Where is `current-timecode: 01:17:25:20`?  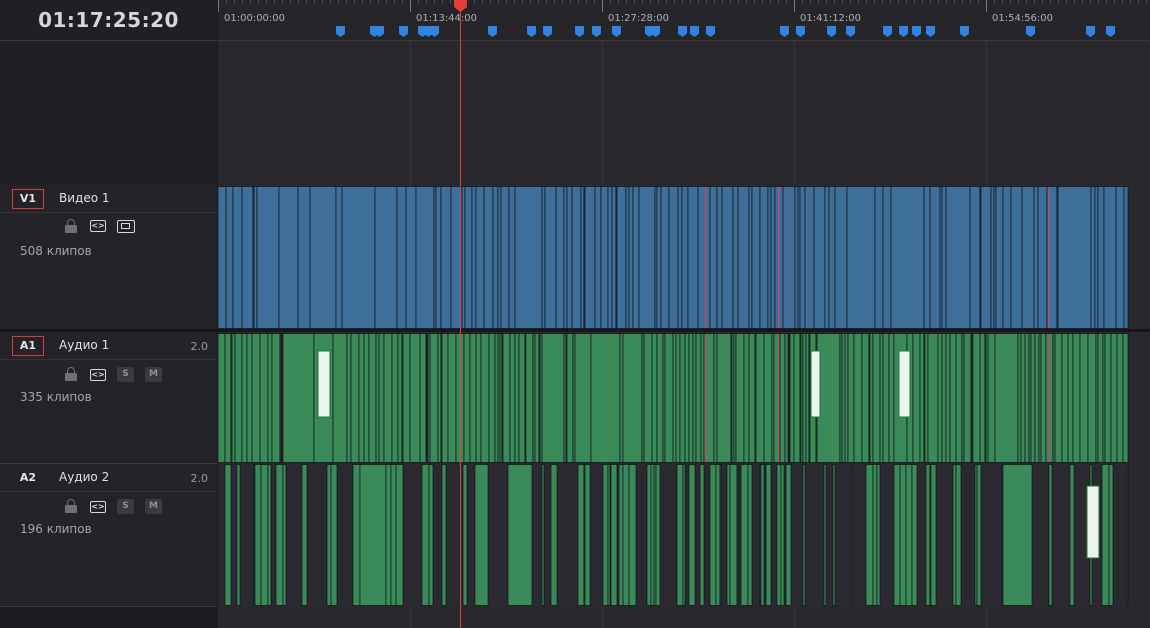 current-timecode: 01:17:25:20 is located at coordinates (108, 20).